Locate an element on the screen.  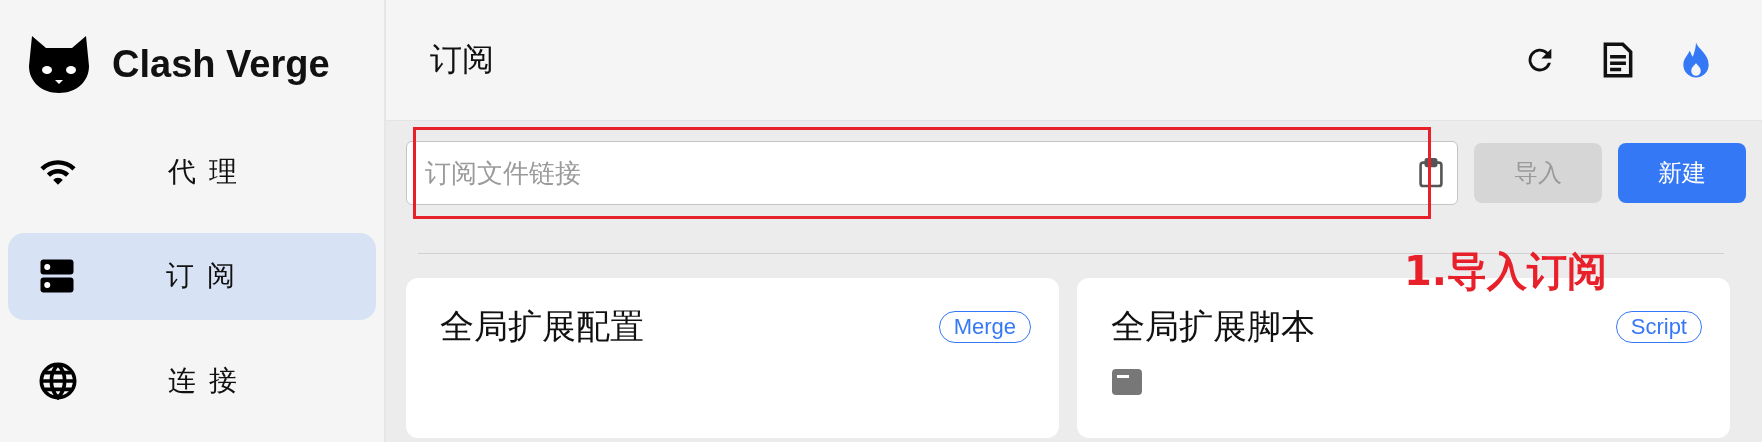
clipboard-icon is located at coordinates (1431, 173).